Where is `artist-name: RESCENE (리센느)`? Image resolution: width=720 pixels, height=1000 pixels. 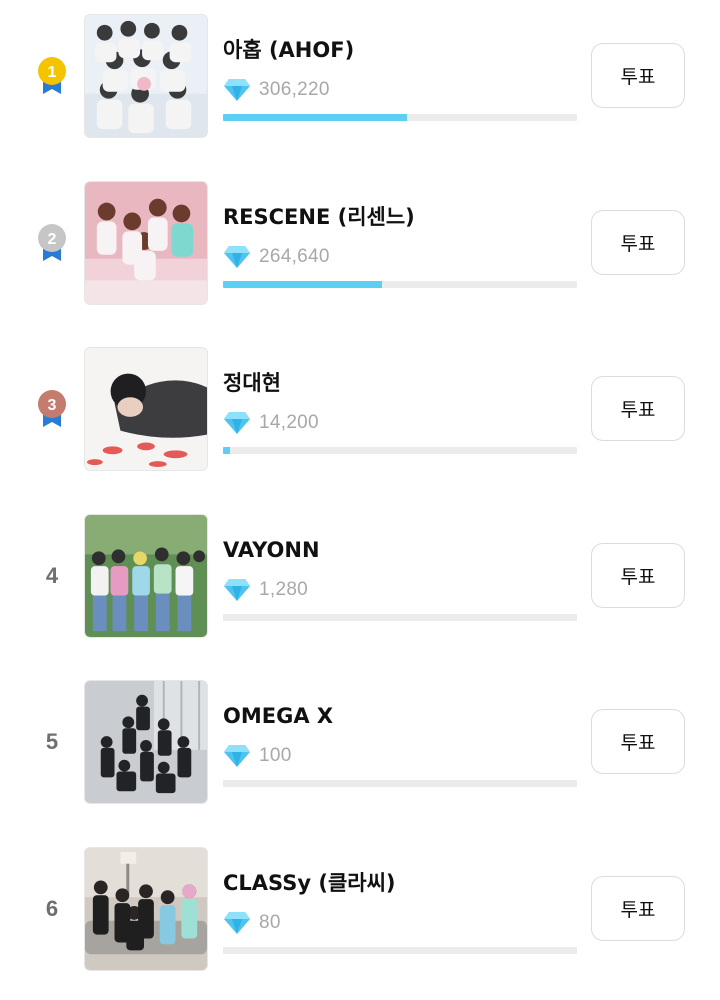 artist-name: RESCENE (리센느) is located at coordinates (319, 217).